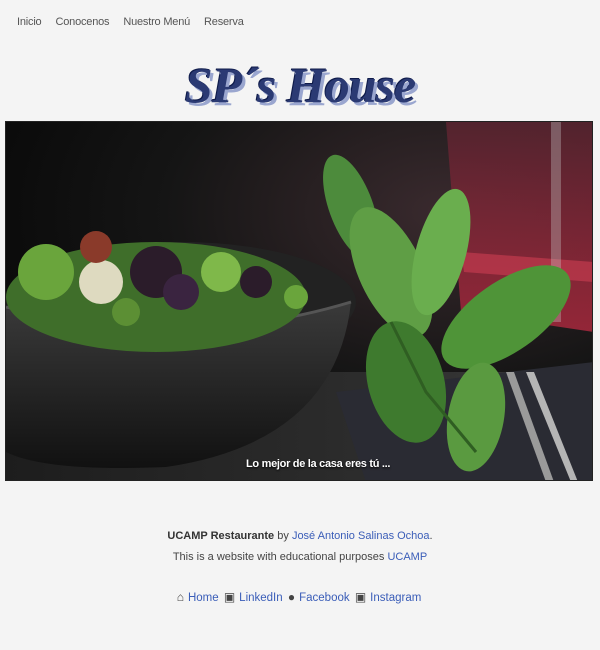 This screenshot has width=600, height=650. What do you see at coordinates (360, 597) in the screenshot?
I see `instagram-icon: ▣` at bounding box center [360, 597].